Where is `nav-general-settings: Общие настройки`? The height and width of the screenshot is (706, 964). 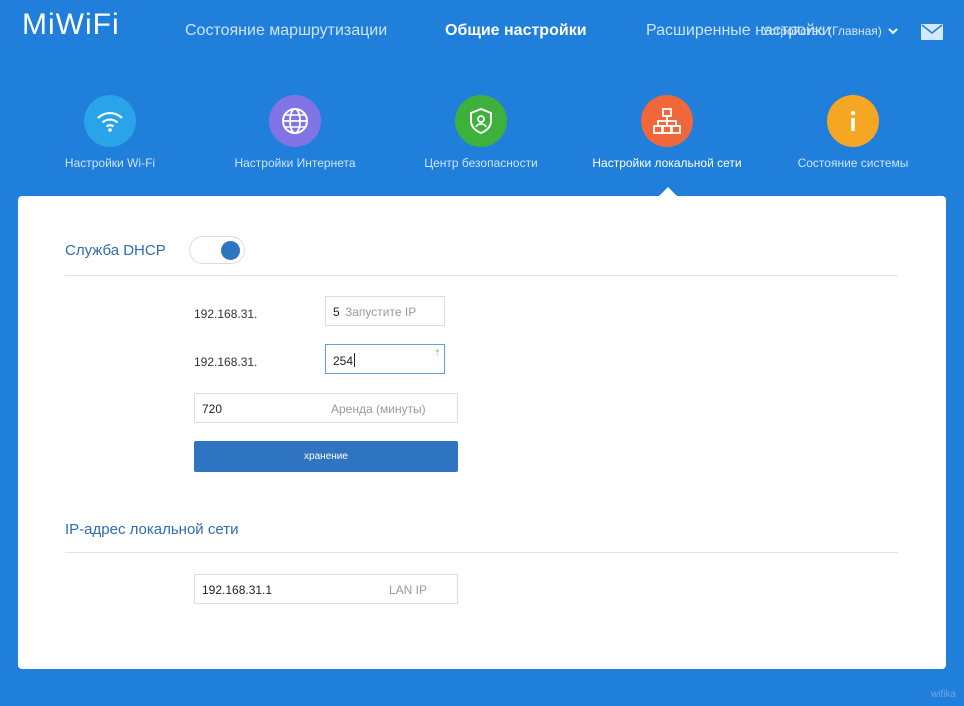 nav-general-settings: Общие настройки is located at coordinates (516, 31).